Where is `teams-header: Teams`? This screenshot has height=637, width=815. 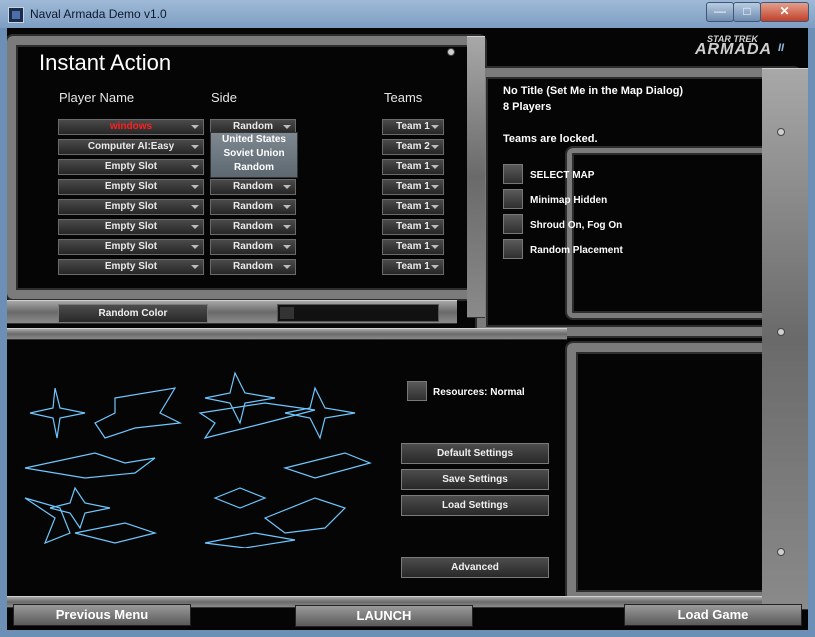
teams-header: Teams is located at coordinates (403, 97).